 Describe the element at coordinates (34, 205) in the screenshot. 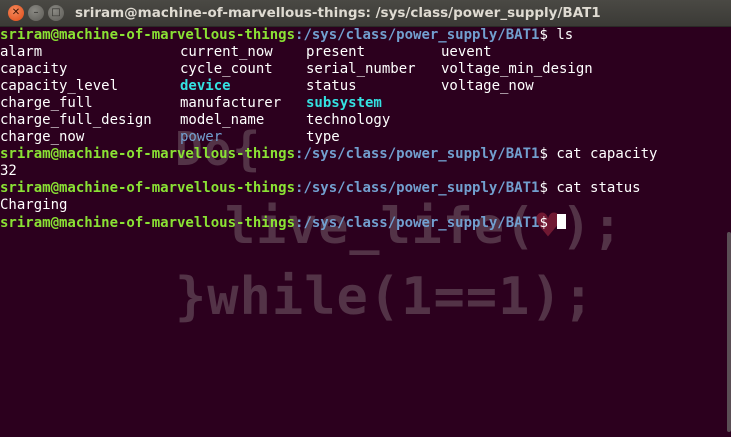

I see `command-output: Charging` at that location.